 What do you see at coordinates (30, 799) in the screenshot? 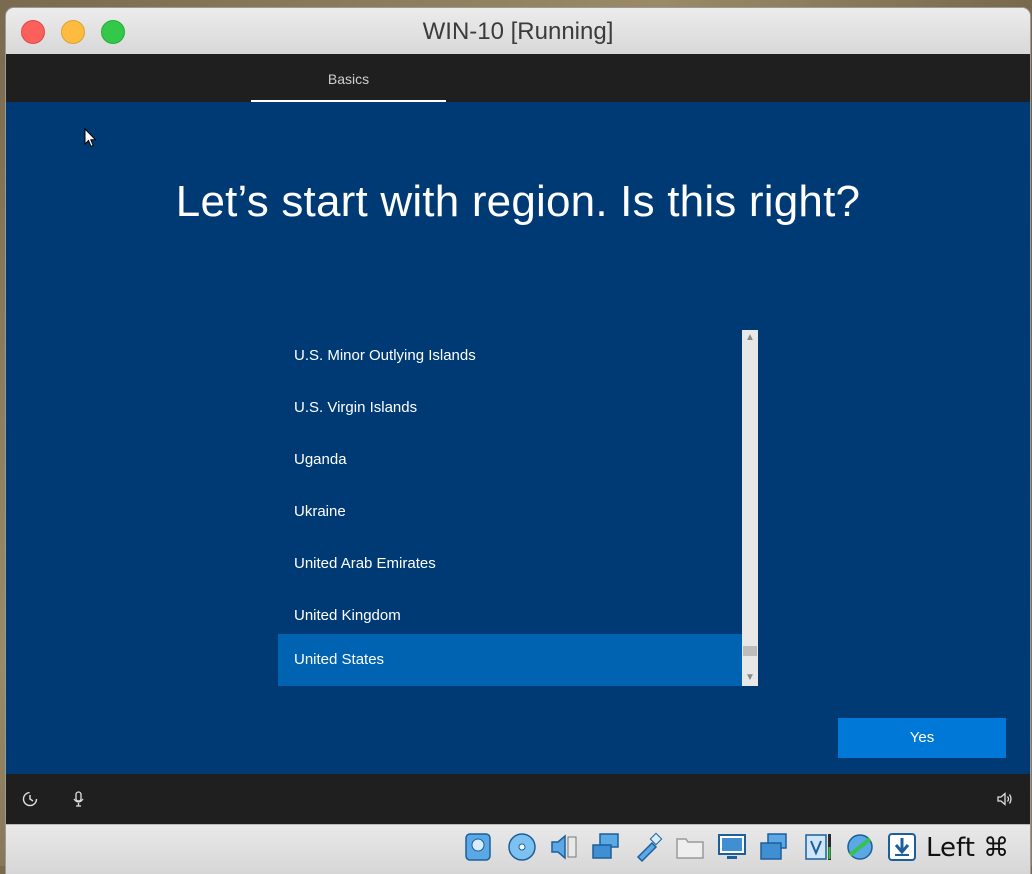
I see `ease-of-access-icon` at bounding box center [30, 799].